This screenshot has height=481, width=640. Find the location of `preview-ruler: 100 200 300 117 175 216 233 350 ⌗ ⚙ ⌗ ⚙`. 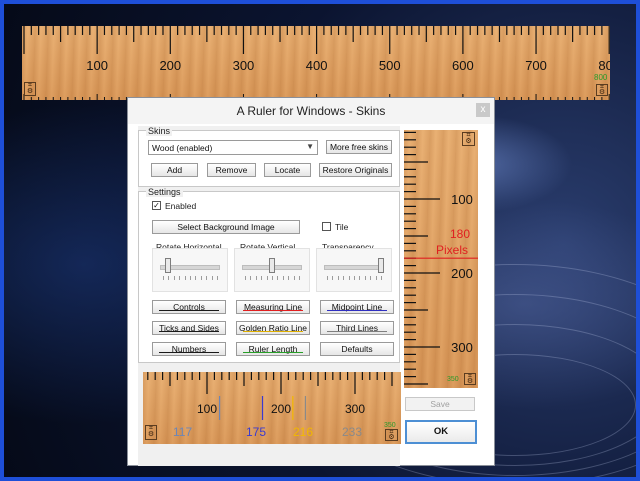

preview-ruler: 100 200 300 117 175 216 233 350 ⌗ ⚙ ⌗ ⚙ is located at coordinates (272, 408).